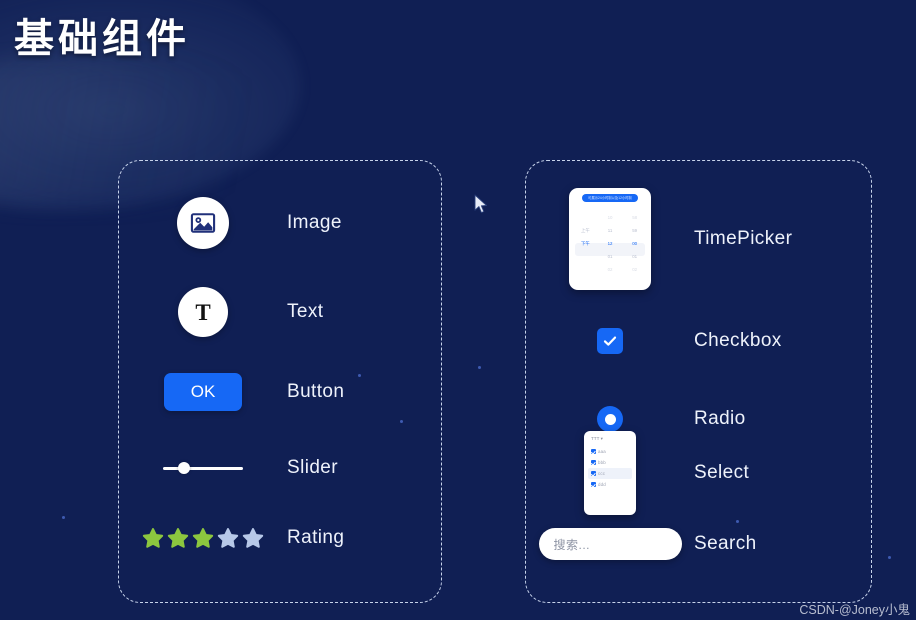  I want to click on text-demo-cell: T, so click(203, 312).